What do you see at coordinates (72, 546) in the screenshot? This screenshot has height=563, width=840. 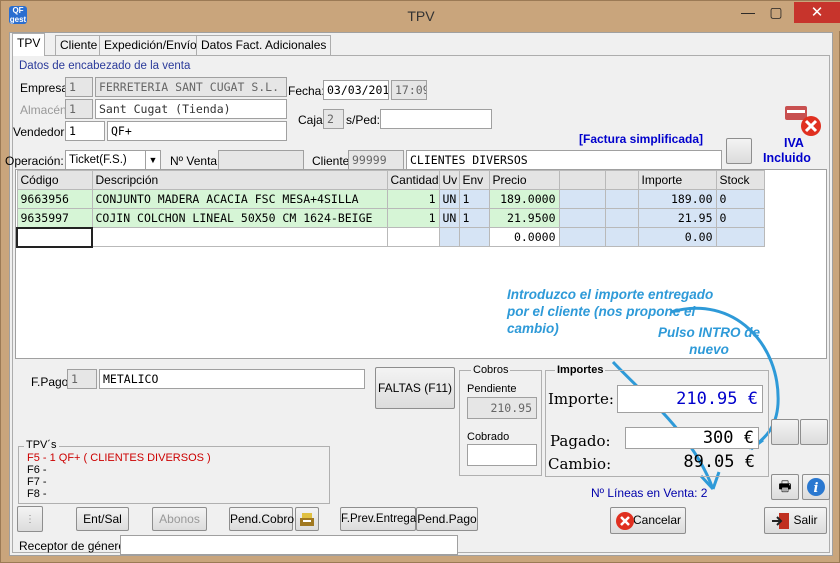 I see `receptor-label: Receptor de género` at bounding box center [72, 546].